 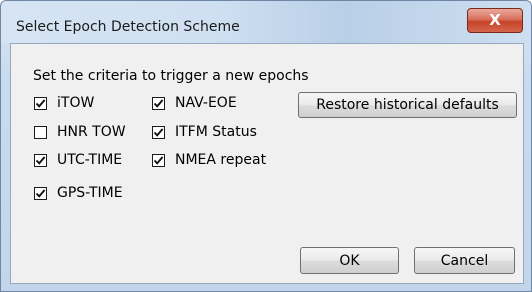 I want to click on checkbox-nmea-repeat: NMEA repeat, so click(x=209, y=160).